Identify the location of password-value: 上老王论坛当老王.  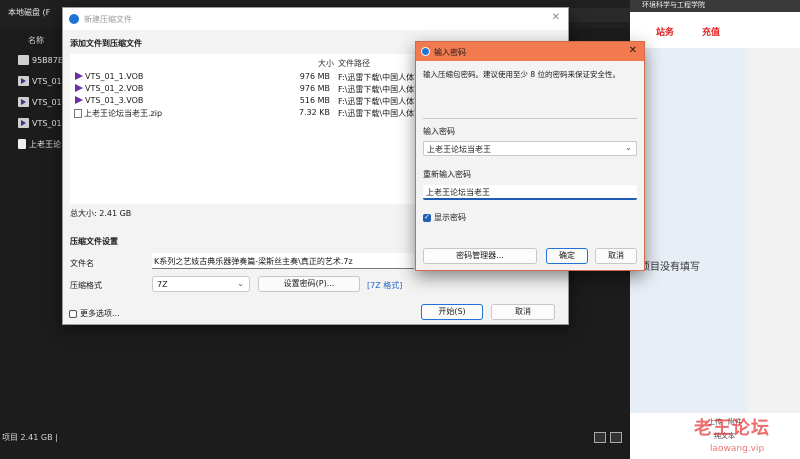
(459, 149).